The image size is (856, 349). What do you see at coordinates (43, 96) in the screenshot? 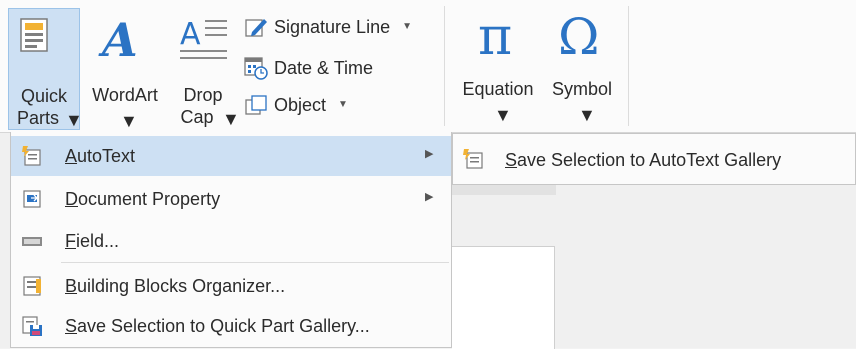
I see `quick-parts-label-1: Quick` at bounding box center [43, 96].